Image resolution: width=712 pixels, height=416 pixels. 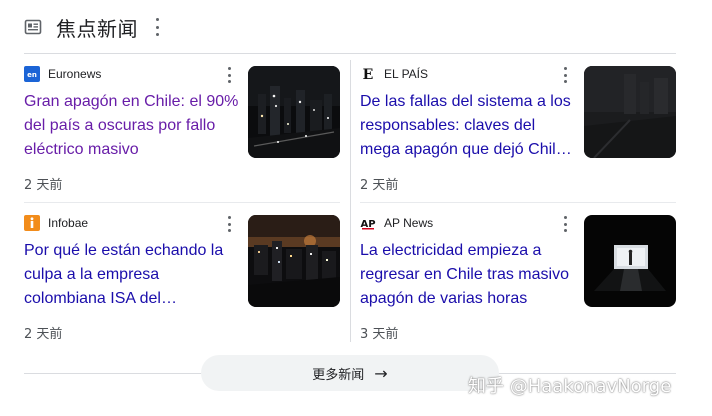 I want to click on newspaper-icon, so click(x=33, y=27).